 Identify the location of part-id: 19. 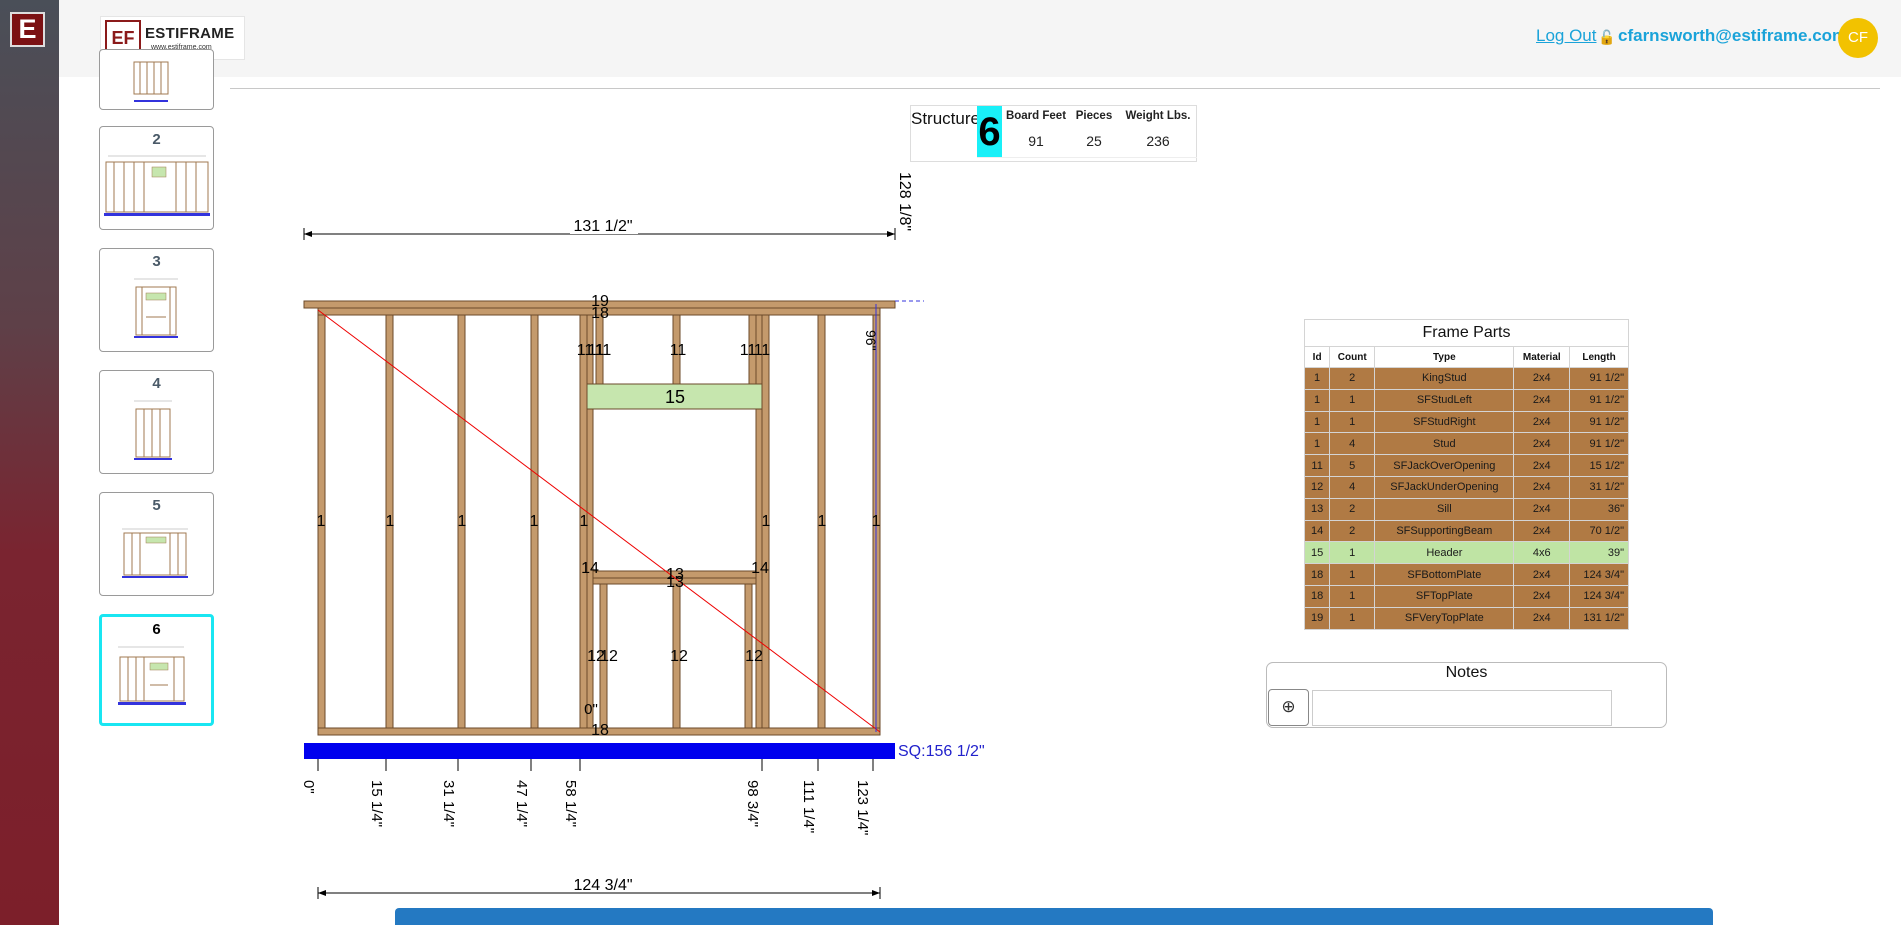
(1317, 618).